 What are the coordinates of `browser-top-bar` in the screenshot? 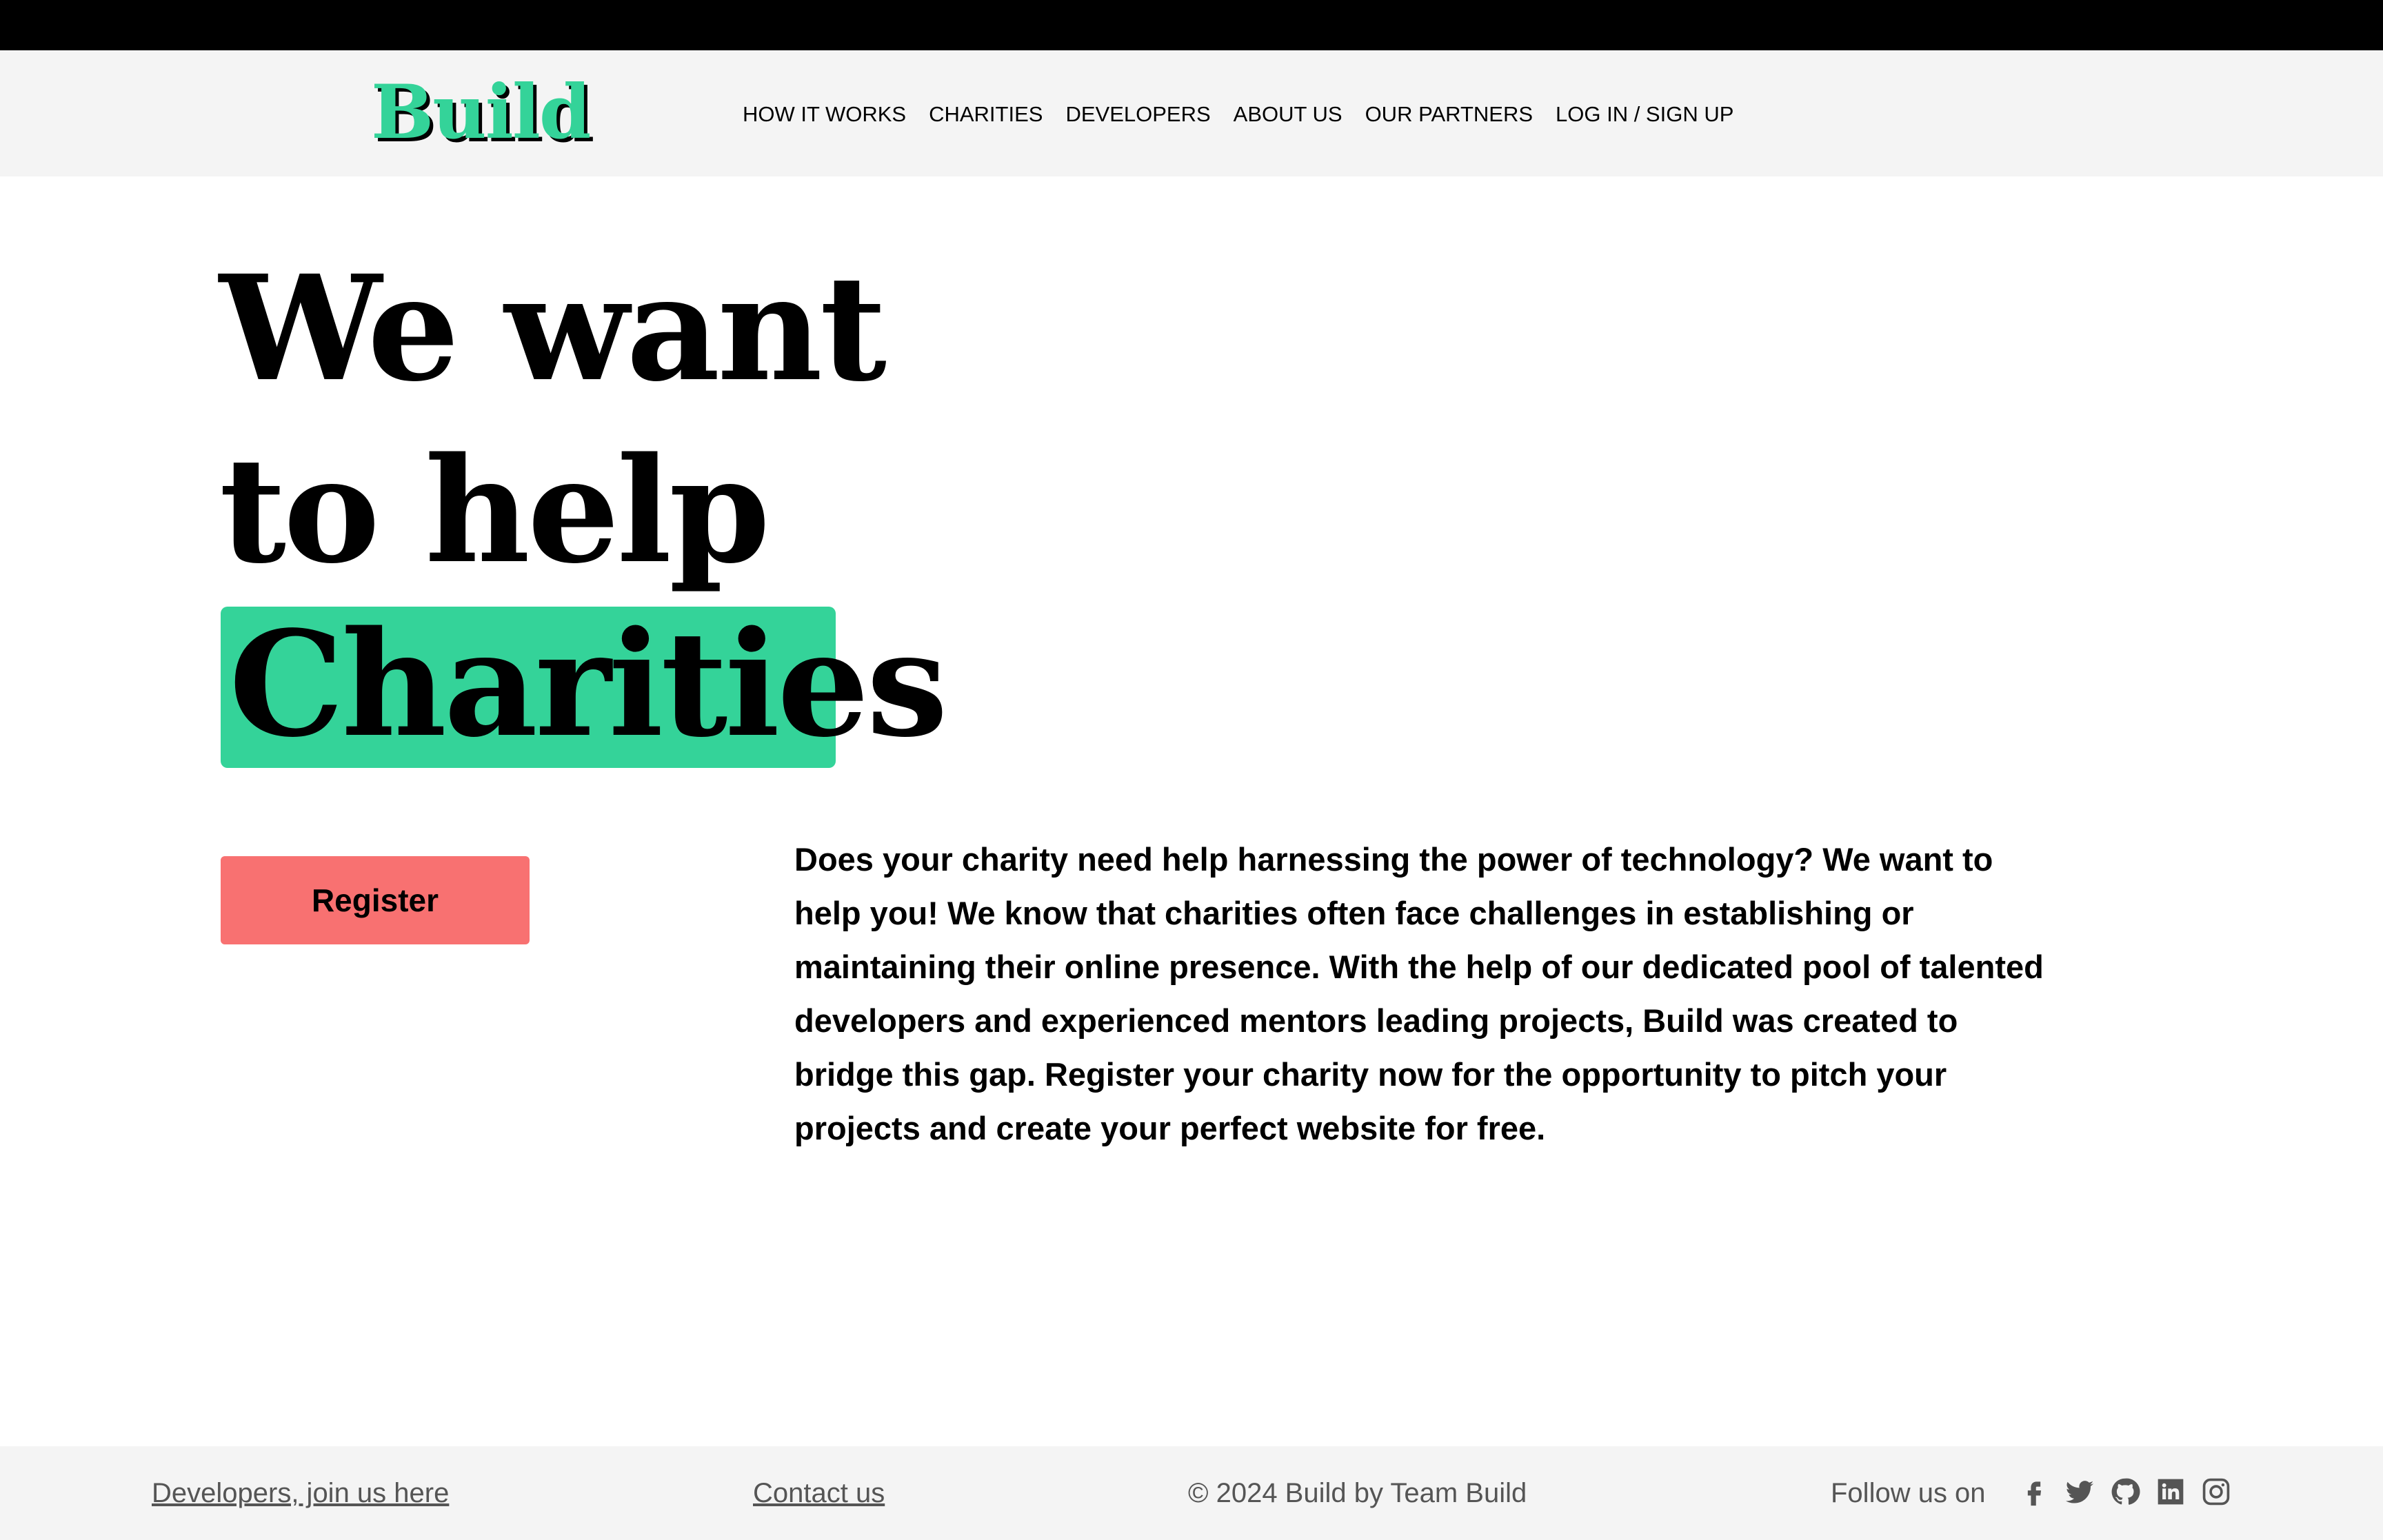 It's located at (1191, 25).